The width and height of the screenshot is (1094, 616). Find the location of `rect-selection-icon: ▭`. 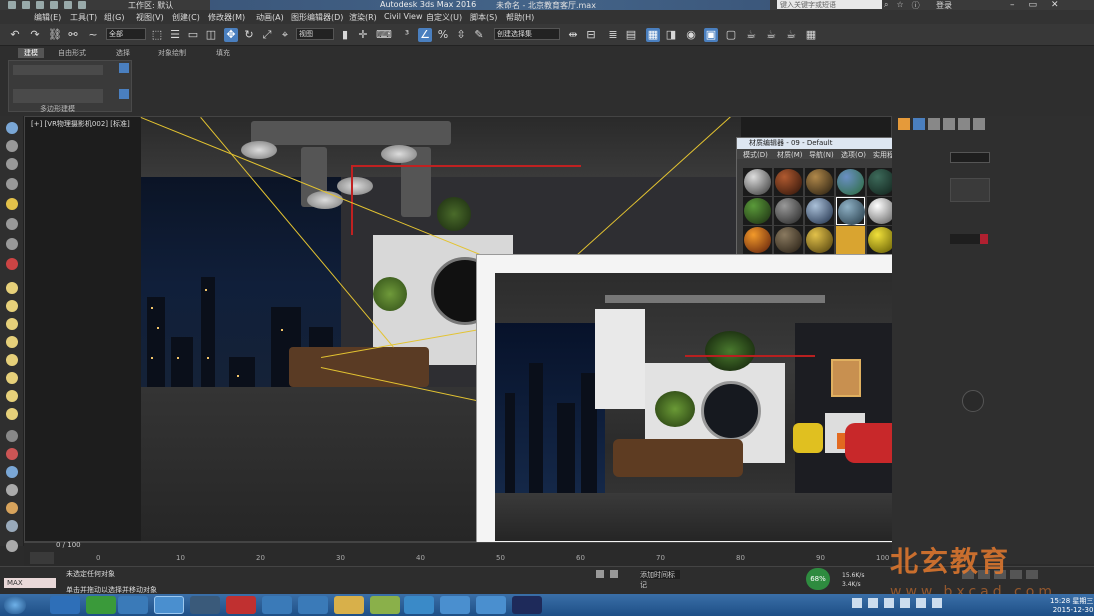

rect-selection-icon: ▭ is located at coordinates (193, 35).